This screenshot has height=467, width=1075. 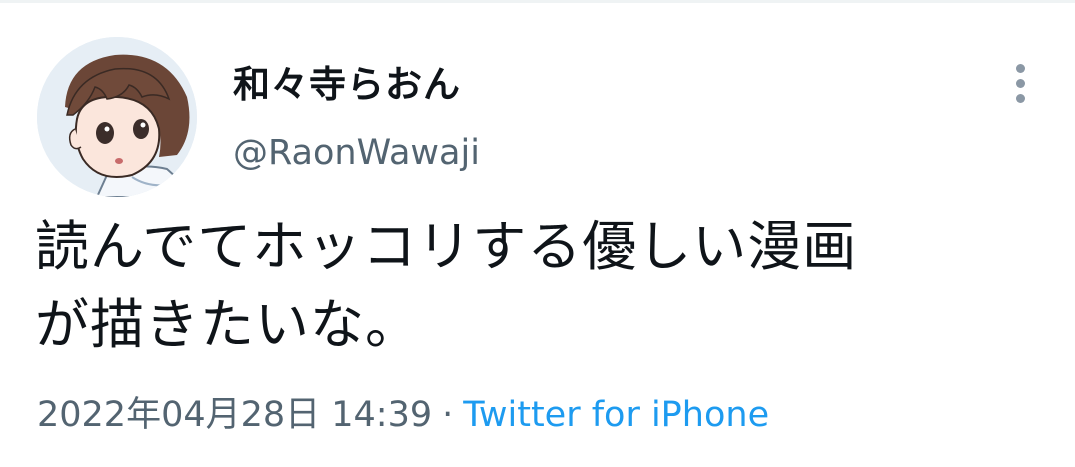 What do you see at coordinates (234, 415) in the screenshot?
I see `tweet-timestamp: 2022年04月28日 14:39` at bounding box center [234, 415].